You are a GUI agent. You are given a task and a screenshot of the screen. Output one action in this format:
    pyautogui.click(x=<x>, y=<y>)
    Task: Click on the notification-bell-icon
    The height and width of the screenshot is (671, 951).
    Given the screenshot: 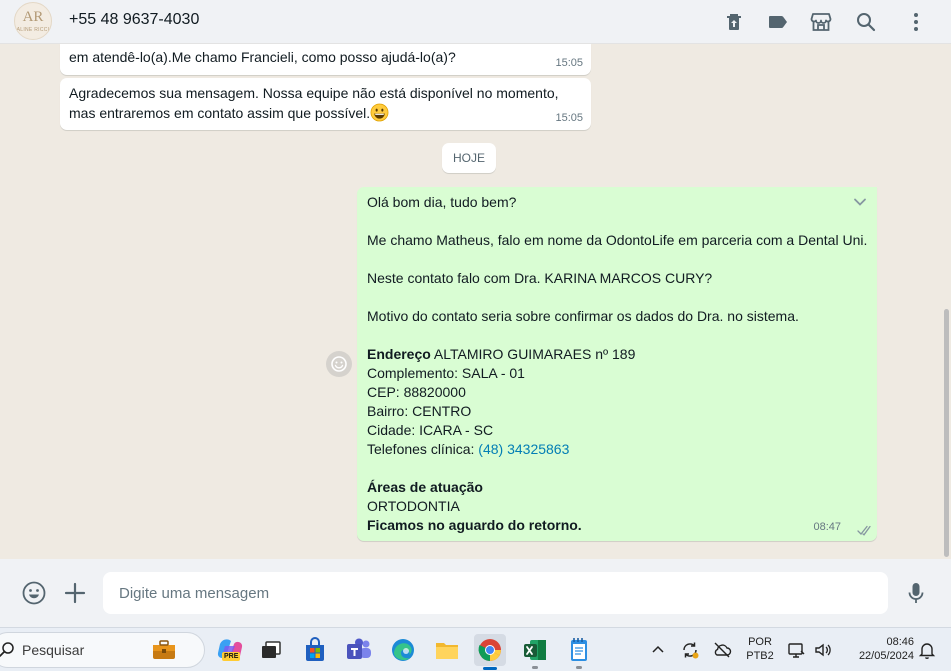 What is the action you would take?
    pyautogui.click(x=927, y=650)
    